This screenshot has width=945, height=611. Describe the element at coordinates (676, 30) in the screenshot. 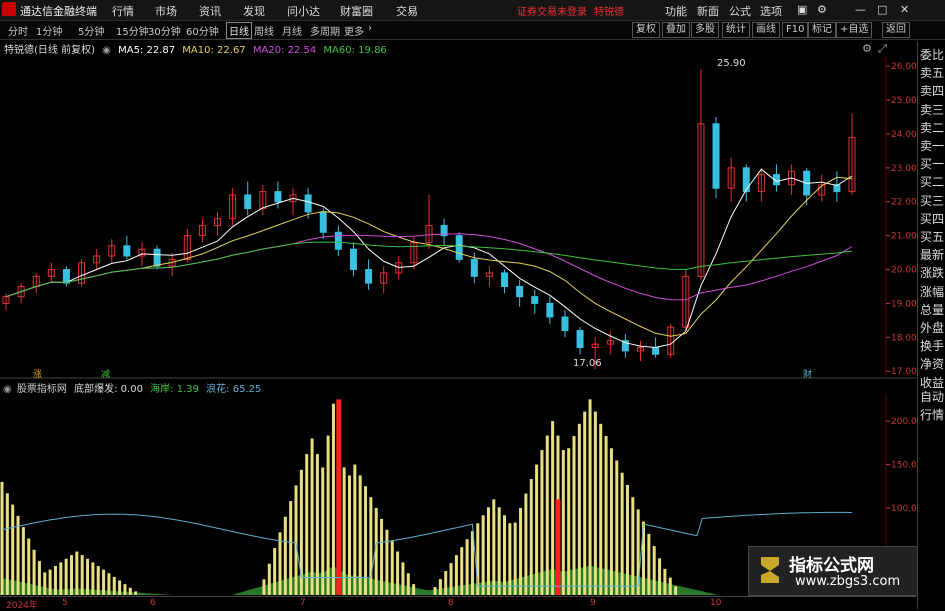

I see `overlay-button: 叠加` at that location.